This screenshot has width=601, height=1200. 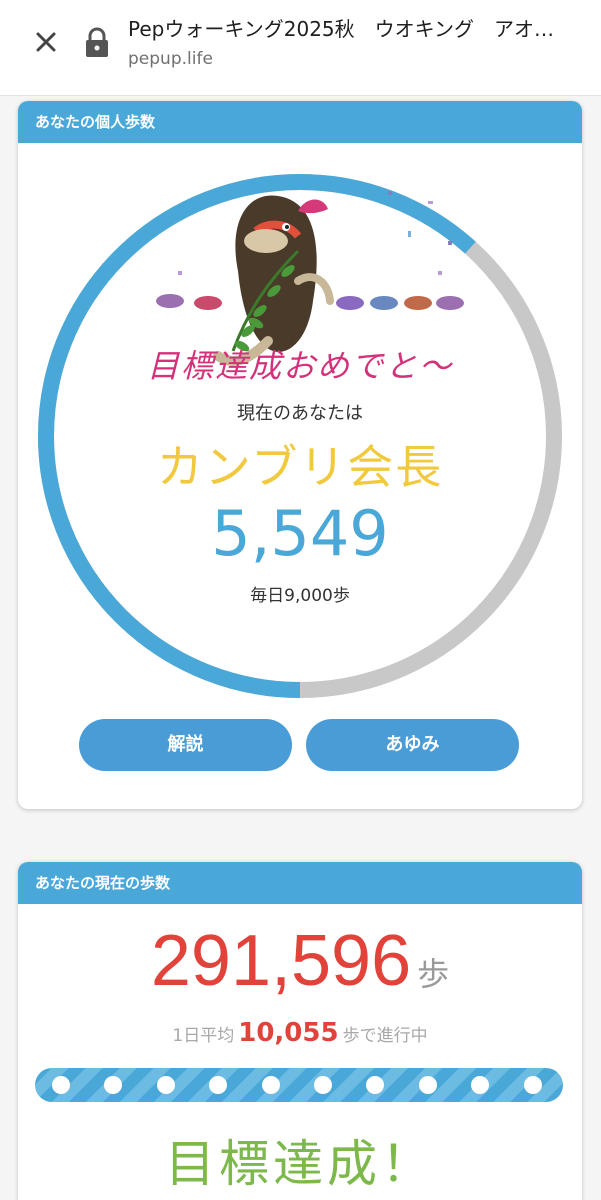 I want to click on personal-steps-header: あなたの個人歩数, so click(x=300, y=122).